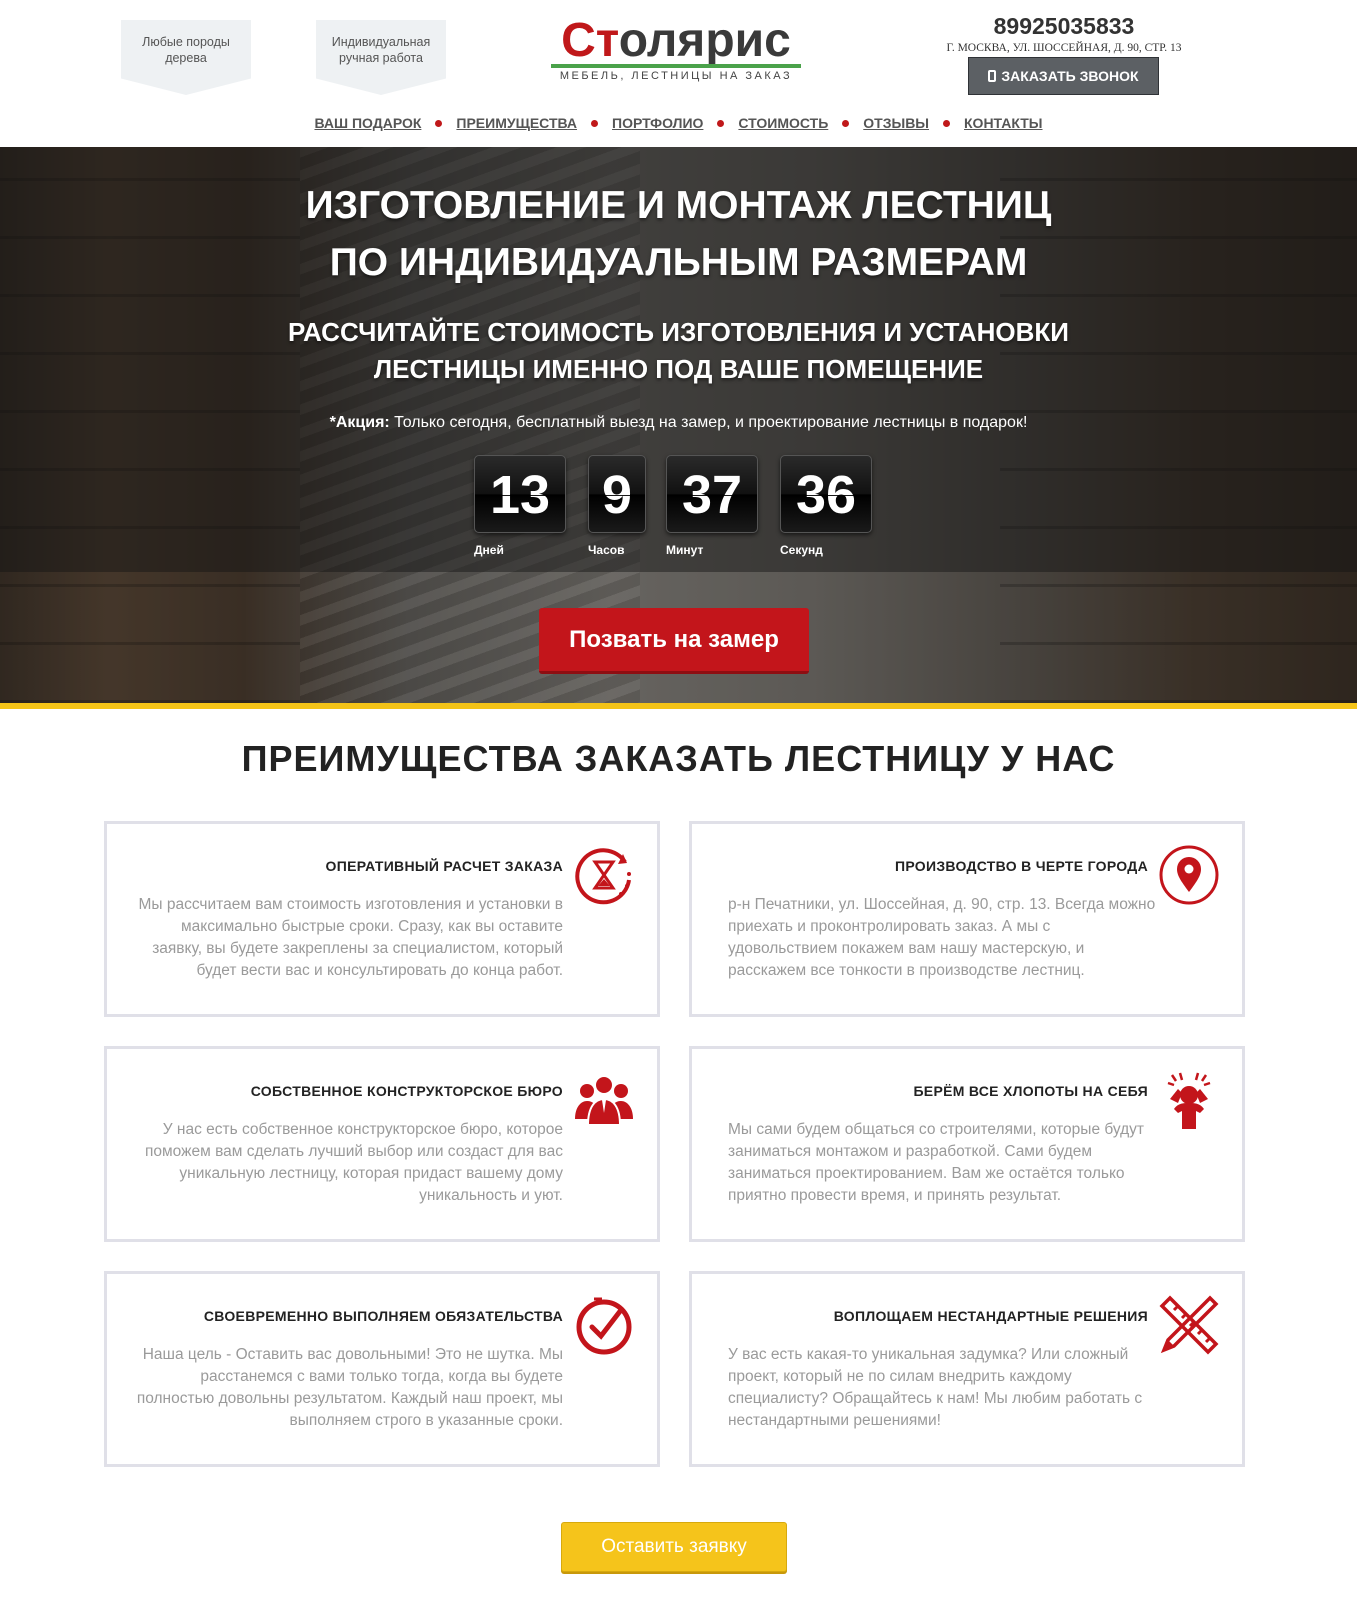 Image resolution: width=1357 pixels, height=1601 pixels. Describe the element at coordinates (1064, 48) in the screenshot. I see `address: Г. МОСКВА, УЛ. ШОССЕЙНАЯ, Д. 90, СТР. 13` at that location.